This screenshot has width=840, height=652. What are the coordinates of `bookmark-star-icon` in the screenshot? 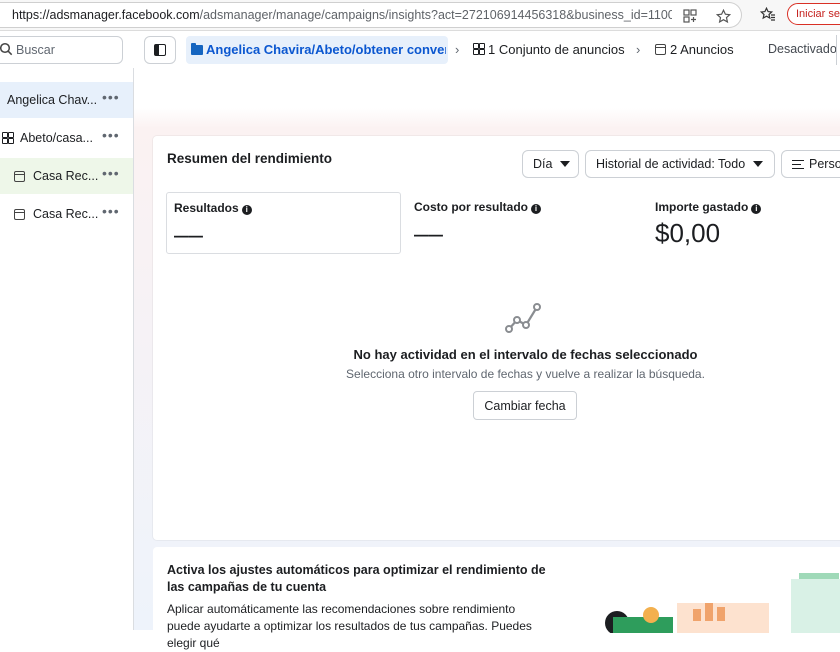 It's located at (723, 17).